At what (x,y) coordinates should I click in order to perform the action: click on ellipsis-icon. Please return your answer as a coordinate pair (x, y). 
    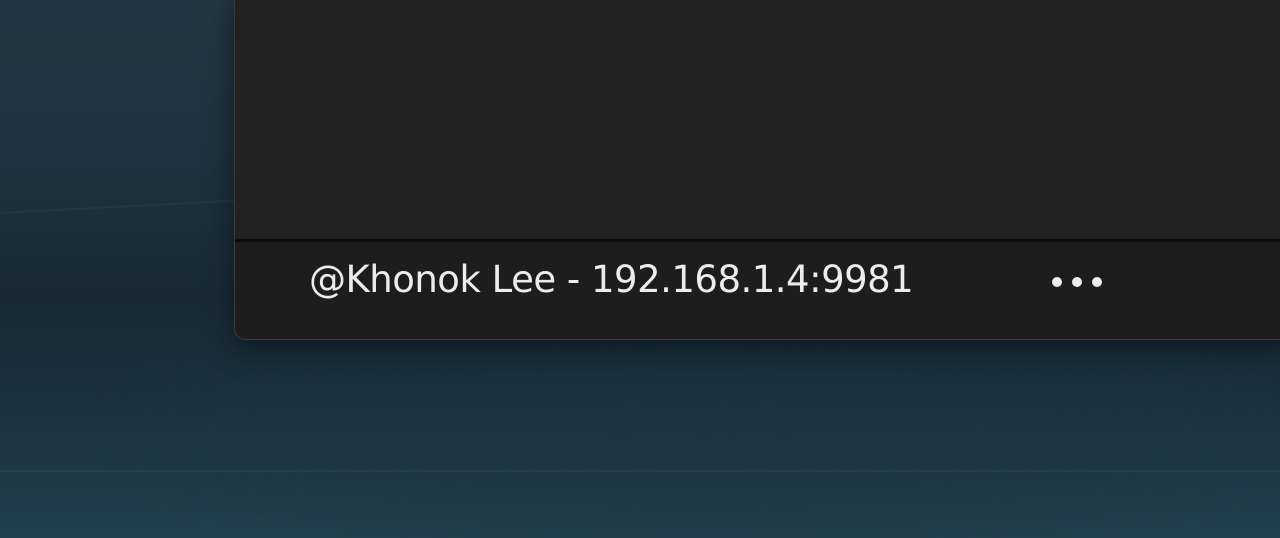
    Looking at the image, I should click on (1077, 282).